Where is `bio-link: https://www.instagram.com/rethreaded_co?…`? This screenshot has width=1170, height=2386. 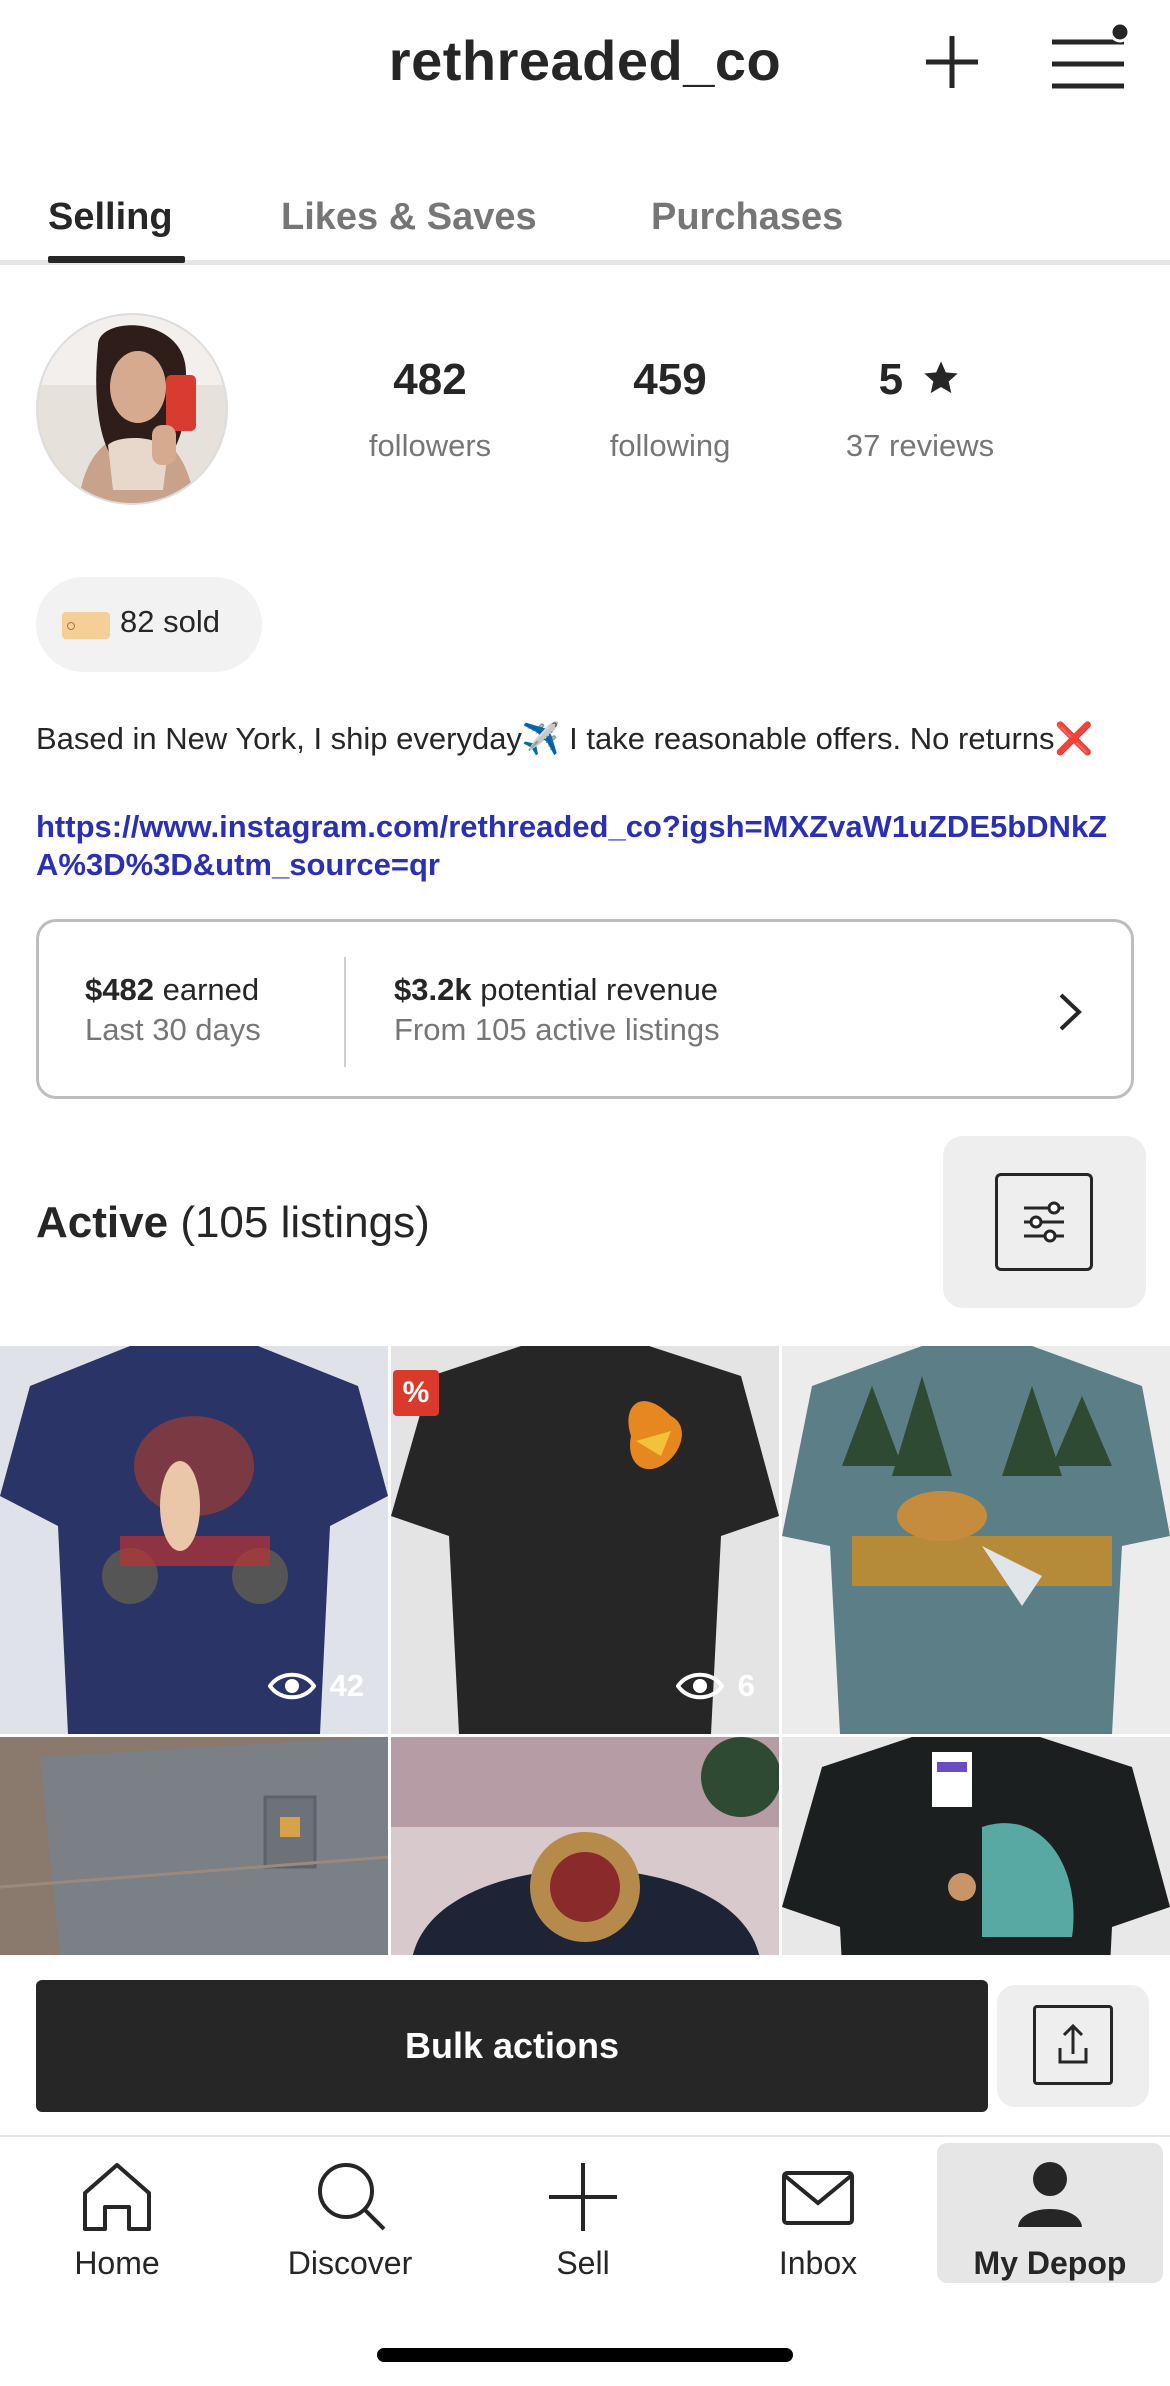 bio-link: https://www.instagram.com/rethreaded_co?… is located at coordinates (586, 846).